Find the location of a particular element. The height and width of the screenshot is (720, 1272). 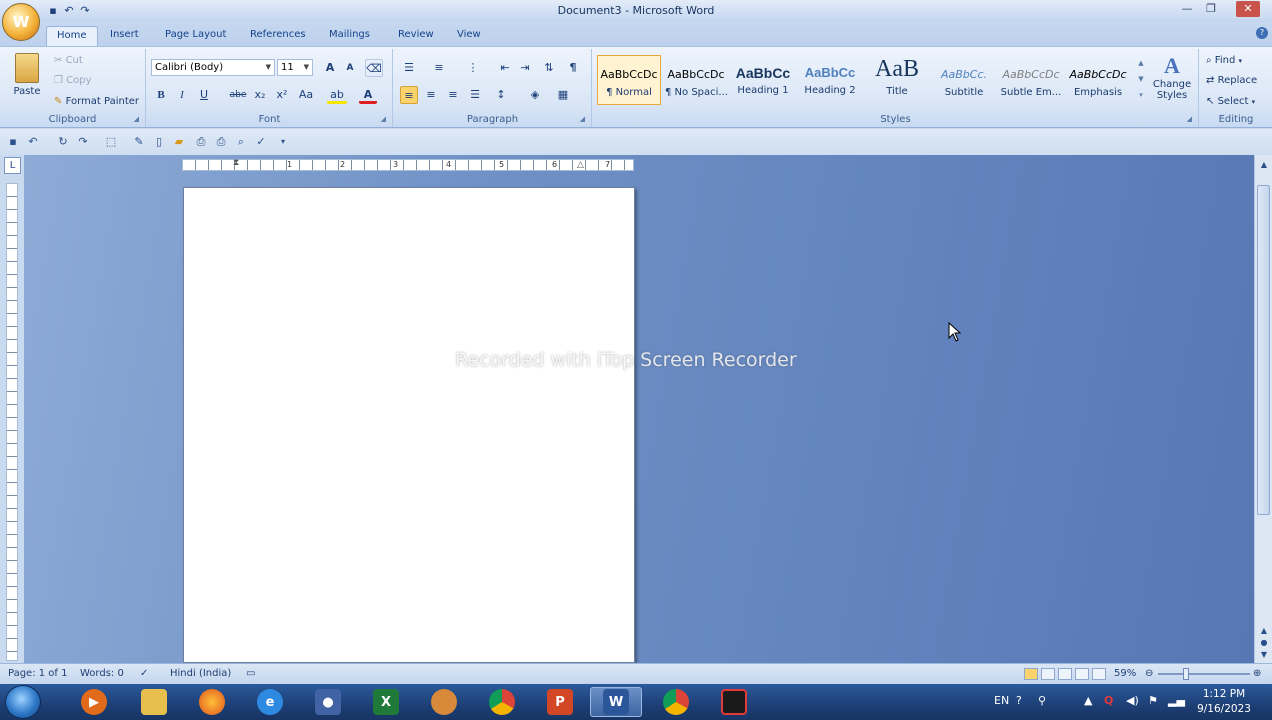

taskbar-screen-recorder is located at coordinates (734, 702).